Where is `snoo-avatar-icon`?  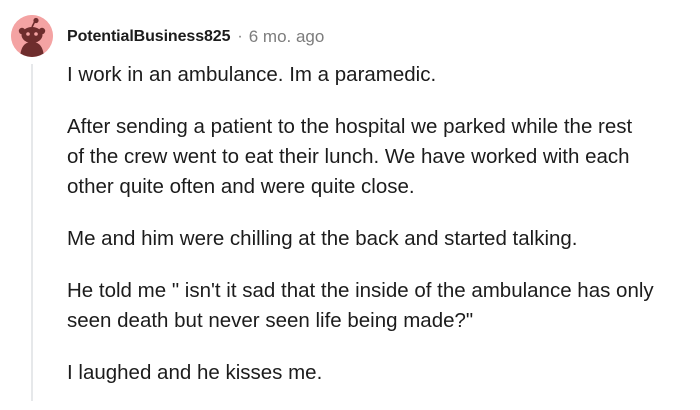
snoo-avatar-icon is located at coordinates (32, 36).